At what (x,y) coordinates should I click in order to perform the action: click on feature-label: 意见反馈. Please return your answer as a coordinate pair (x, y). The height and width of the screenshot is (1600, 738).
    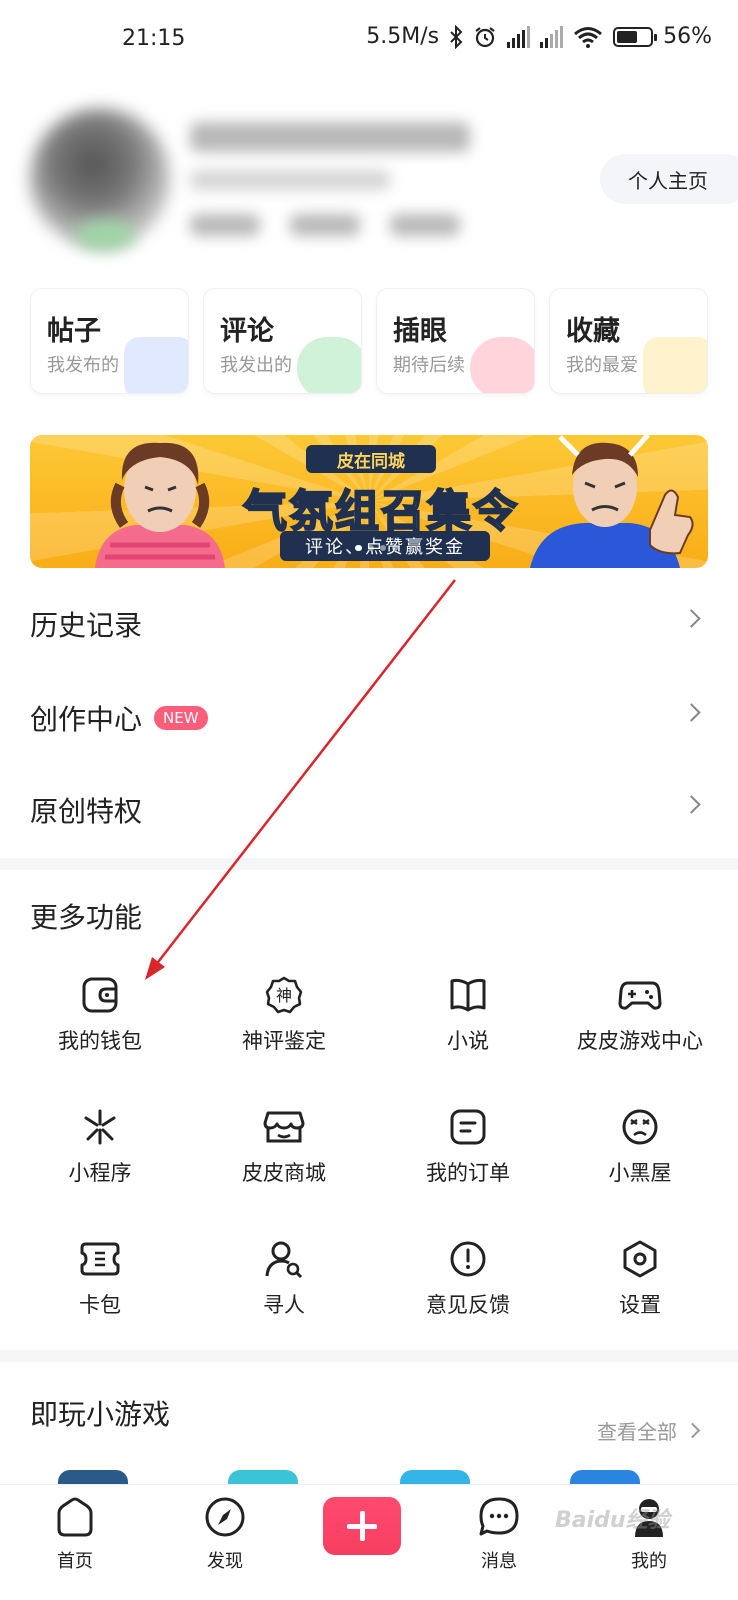
    Looking at the image, I should click on (468, 1305).